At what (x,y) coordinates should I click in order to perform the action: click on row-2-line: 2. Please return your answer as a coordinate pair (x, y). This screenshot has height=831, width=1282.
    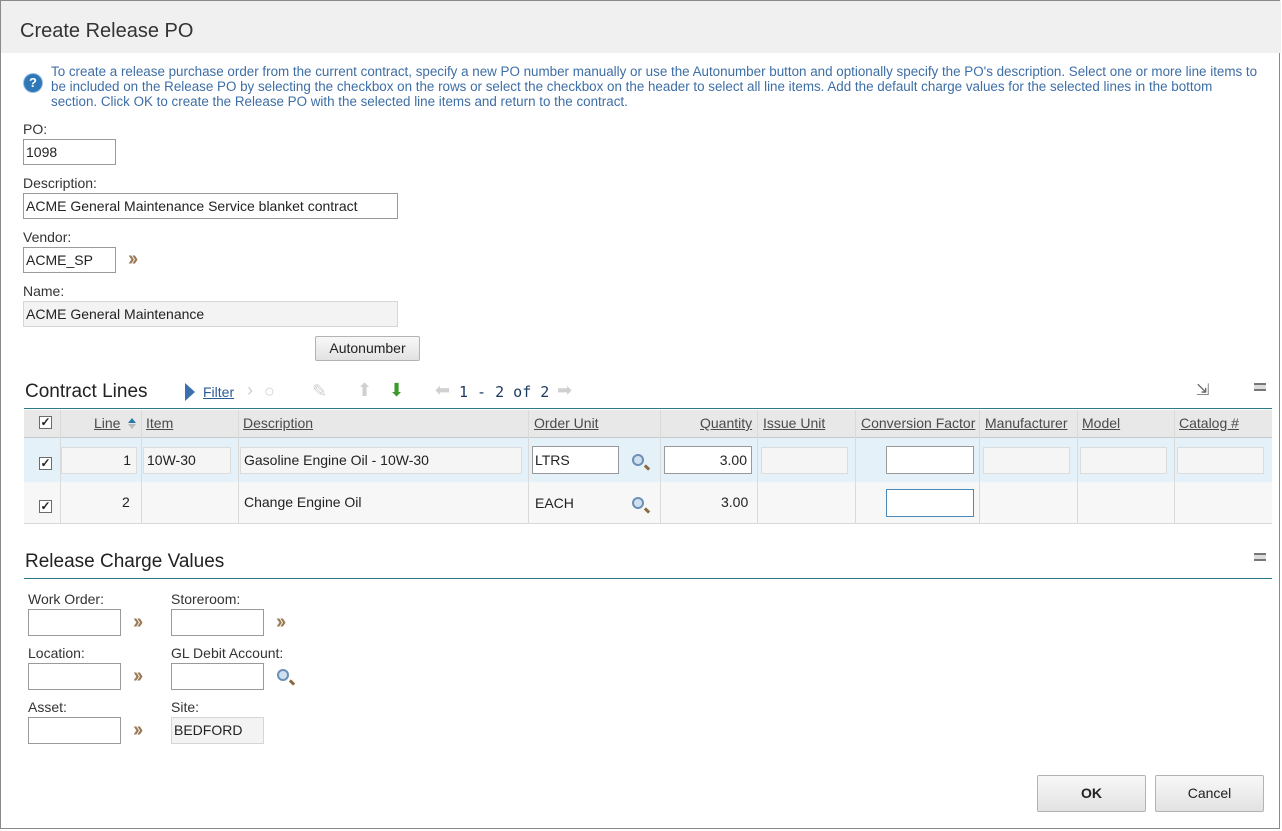
    Looking at the image, I should click on (126, 502).